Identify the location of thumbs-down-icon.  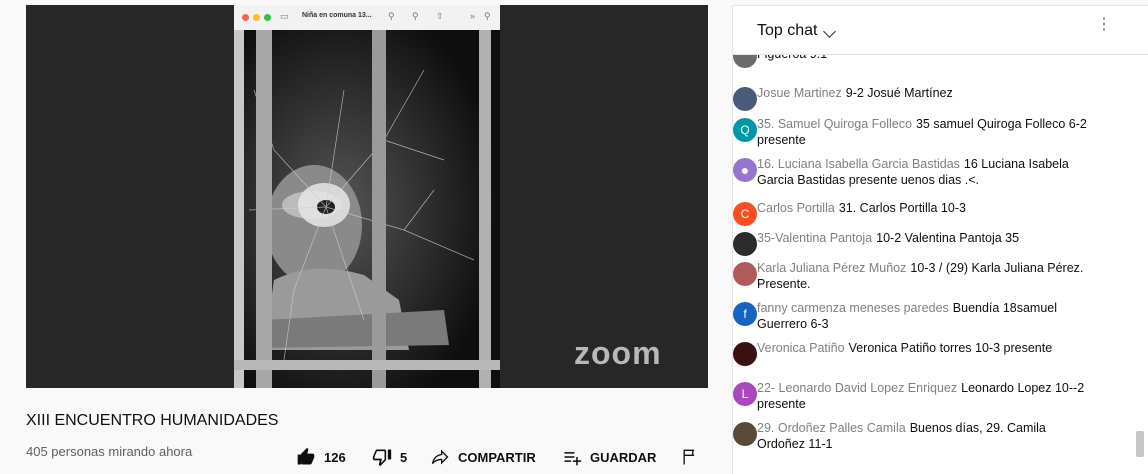
(382, 458).